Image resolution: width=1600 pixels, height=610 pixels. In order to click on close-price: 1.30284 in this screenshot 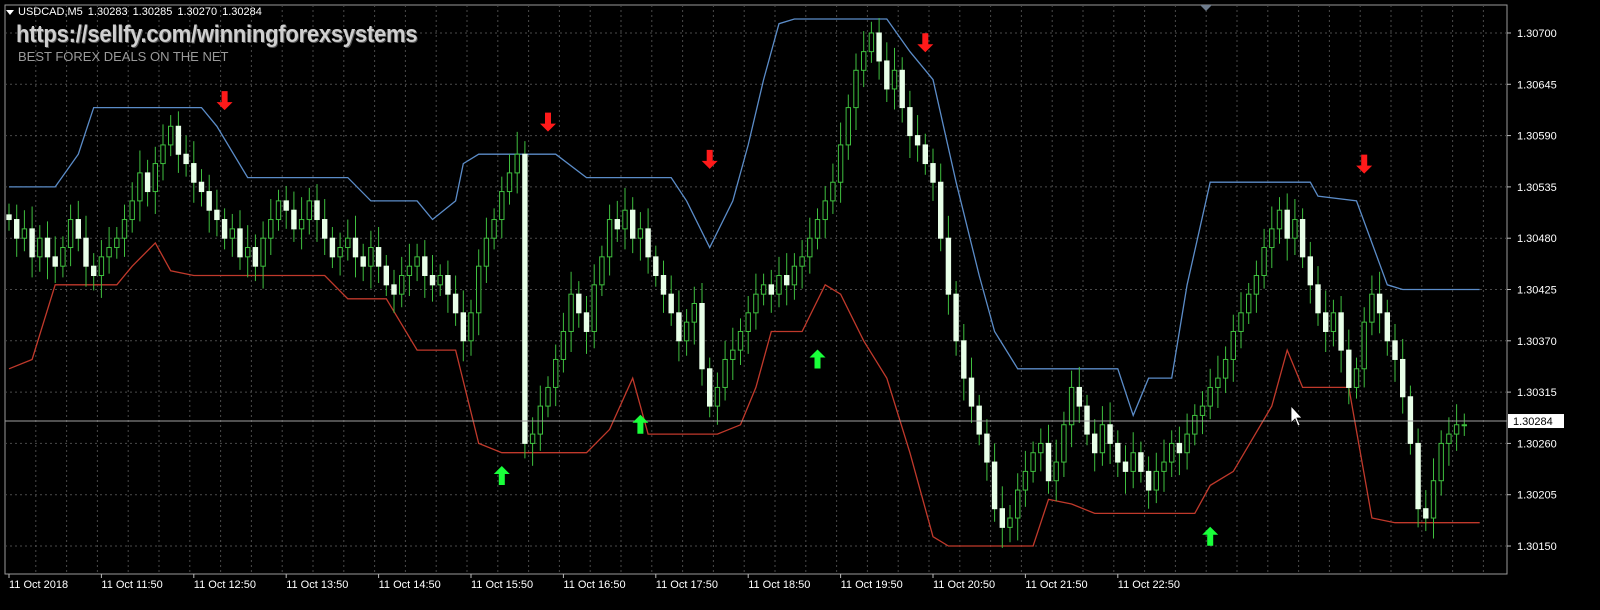, I will do `click(242, 12)`.